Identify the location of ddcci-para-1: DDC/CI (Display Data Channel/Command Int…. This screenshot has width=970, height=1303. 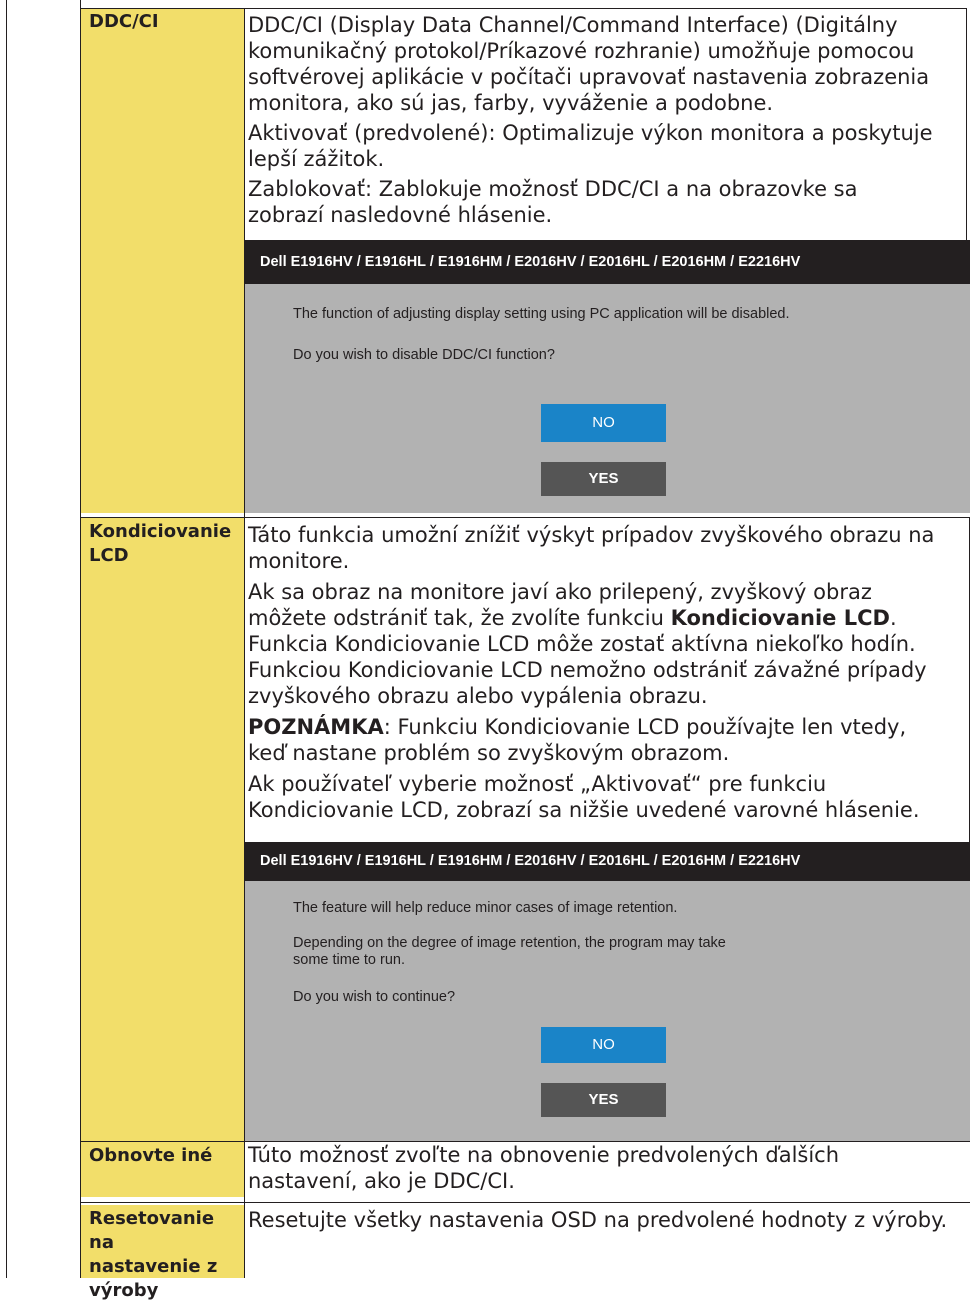
(608, 64).